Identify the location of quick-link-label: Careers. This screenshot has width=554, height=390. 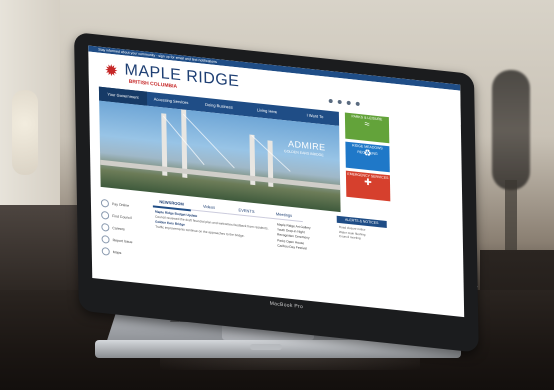
(118, 229).